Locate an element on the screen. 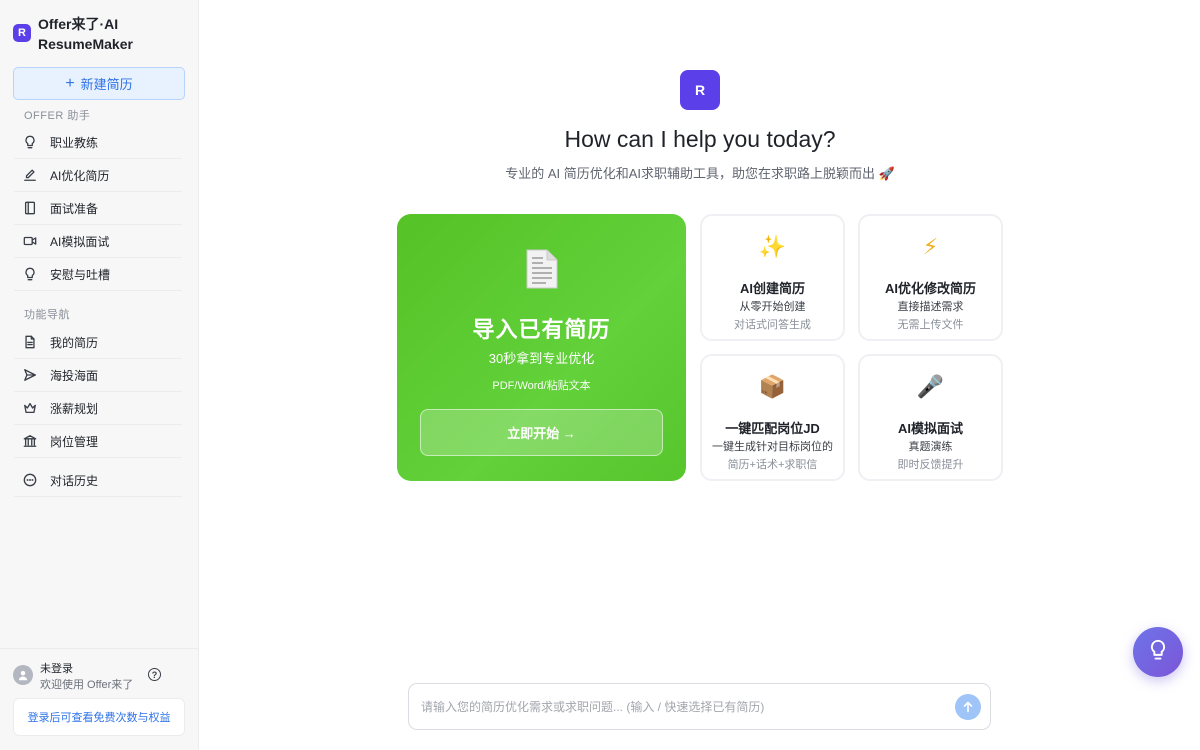  sidebar-item-mock-interview: AI模拟面试 is located at coordinates (98, 241).